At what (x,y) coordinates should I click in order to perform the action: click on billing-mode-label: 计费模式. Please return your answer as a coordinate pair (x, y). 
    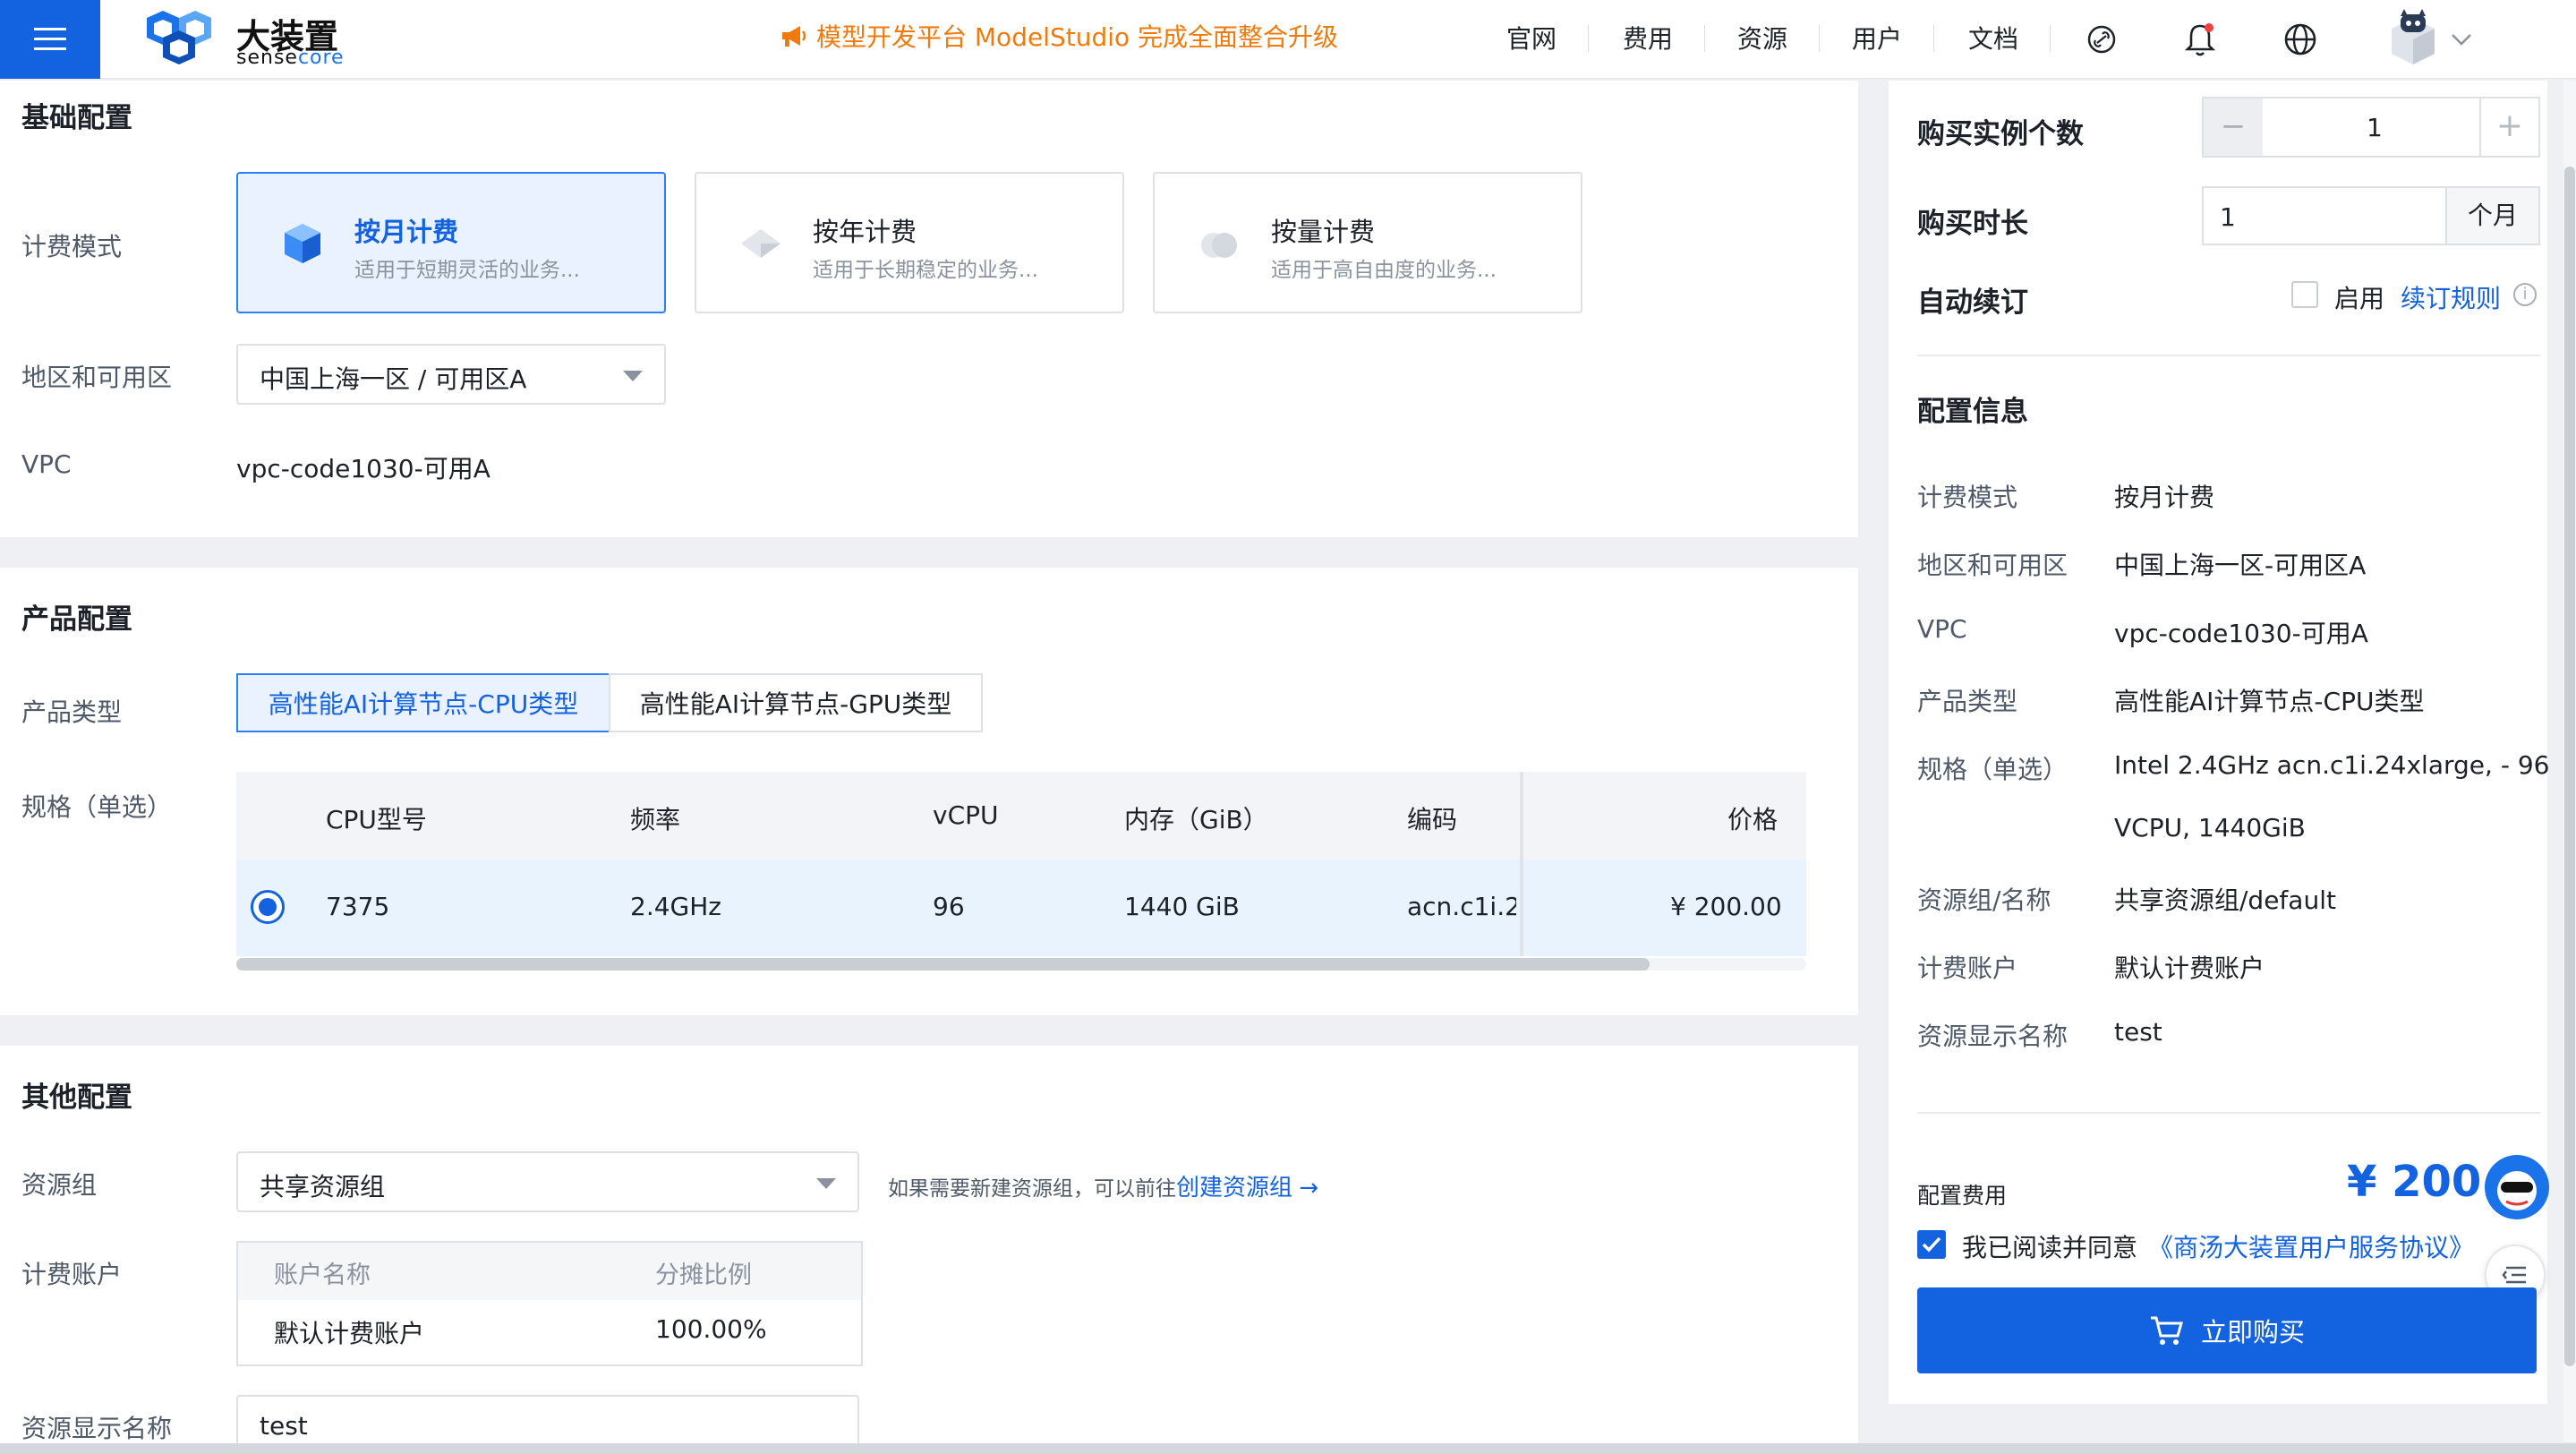
    Looking at the image, I should click on (72, 246).